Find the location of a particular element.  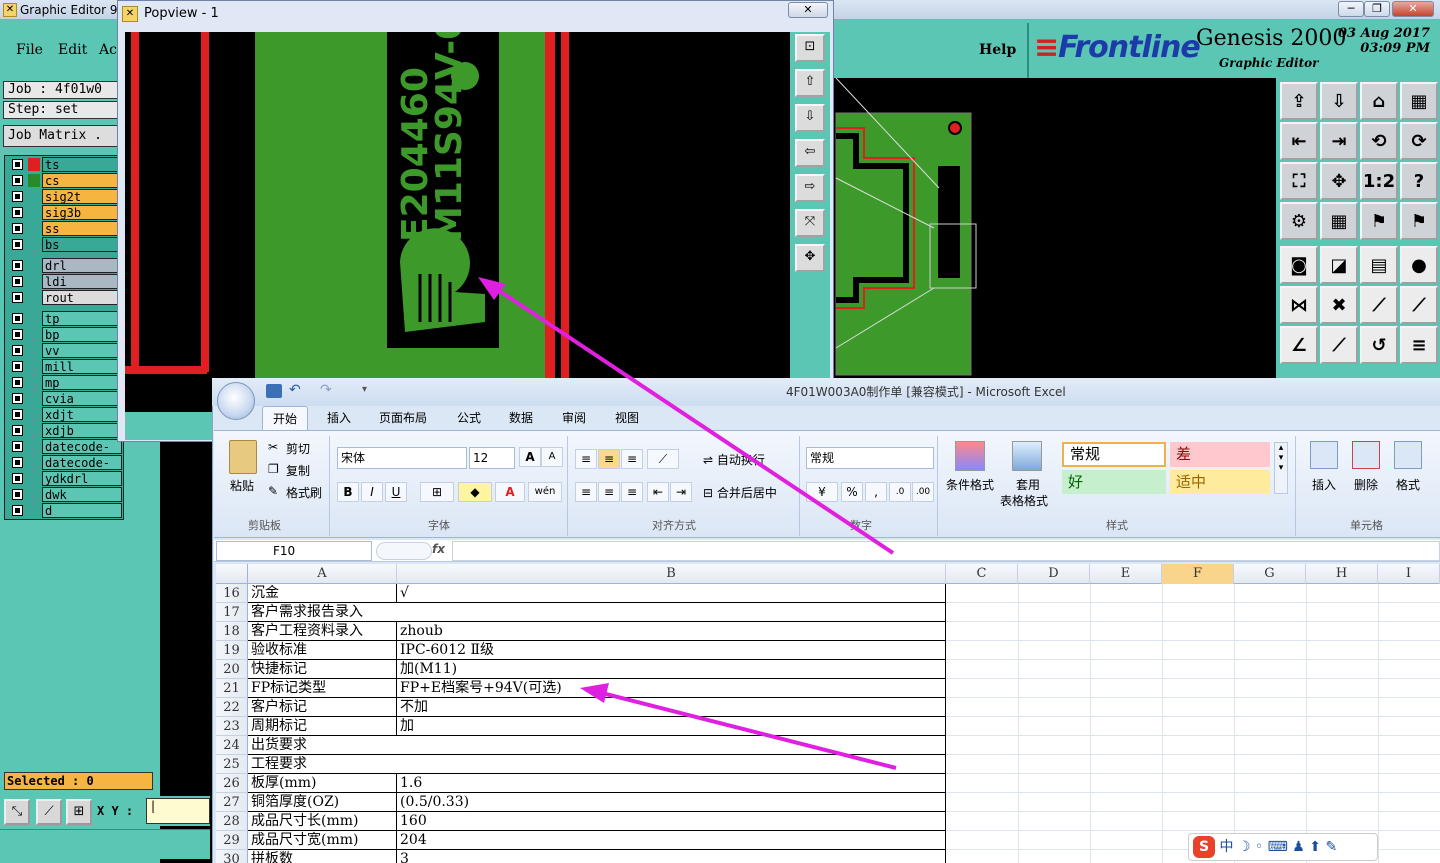

cell-b: (0.5/0.33) is located at coordinates (671, 802).